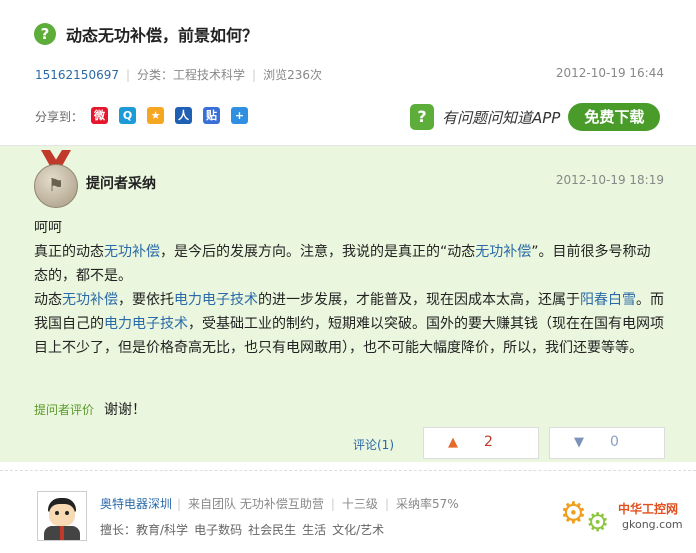 The image size is (696, 553). What do you see at coordinates (272, 530) in the screenshot?
I see `expertise-tag: 社会民生` at bounding box center [272, 530].